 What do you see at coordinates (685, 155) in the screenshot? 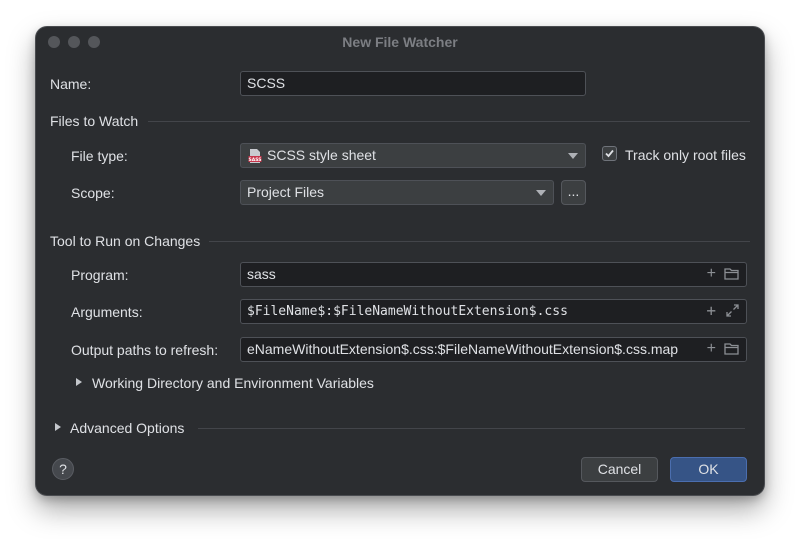
I see `track-root-label: Track only root files` at bounding box center [685, 155].